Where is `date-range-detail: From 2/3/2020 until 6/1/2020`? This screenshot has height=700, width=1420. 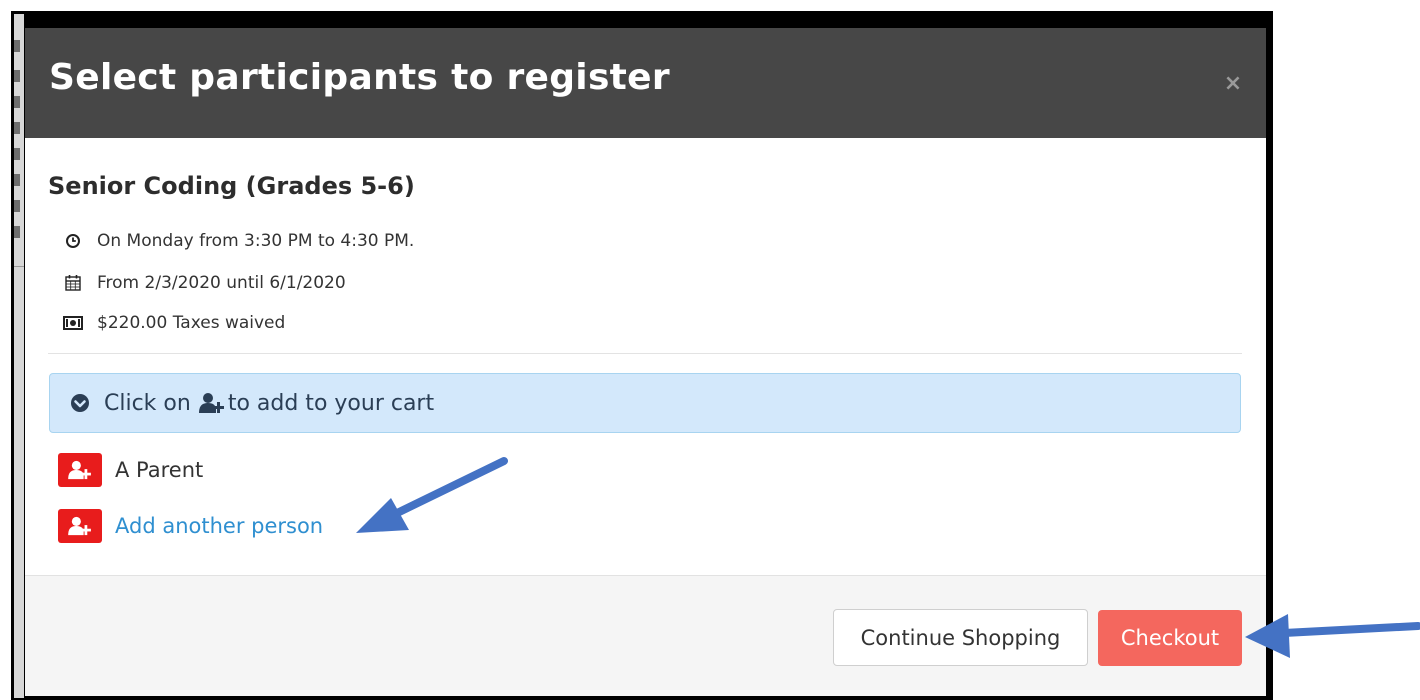 date-range-detail: From 2/3/2020 until 6/1/2020 is located at coordinates (204, 283).